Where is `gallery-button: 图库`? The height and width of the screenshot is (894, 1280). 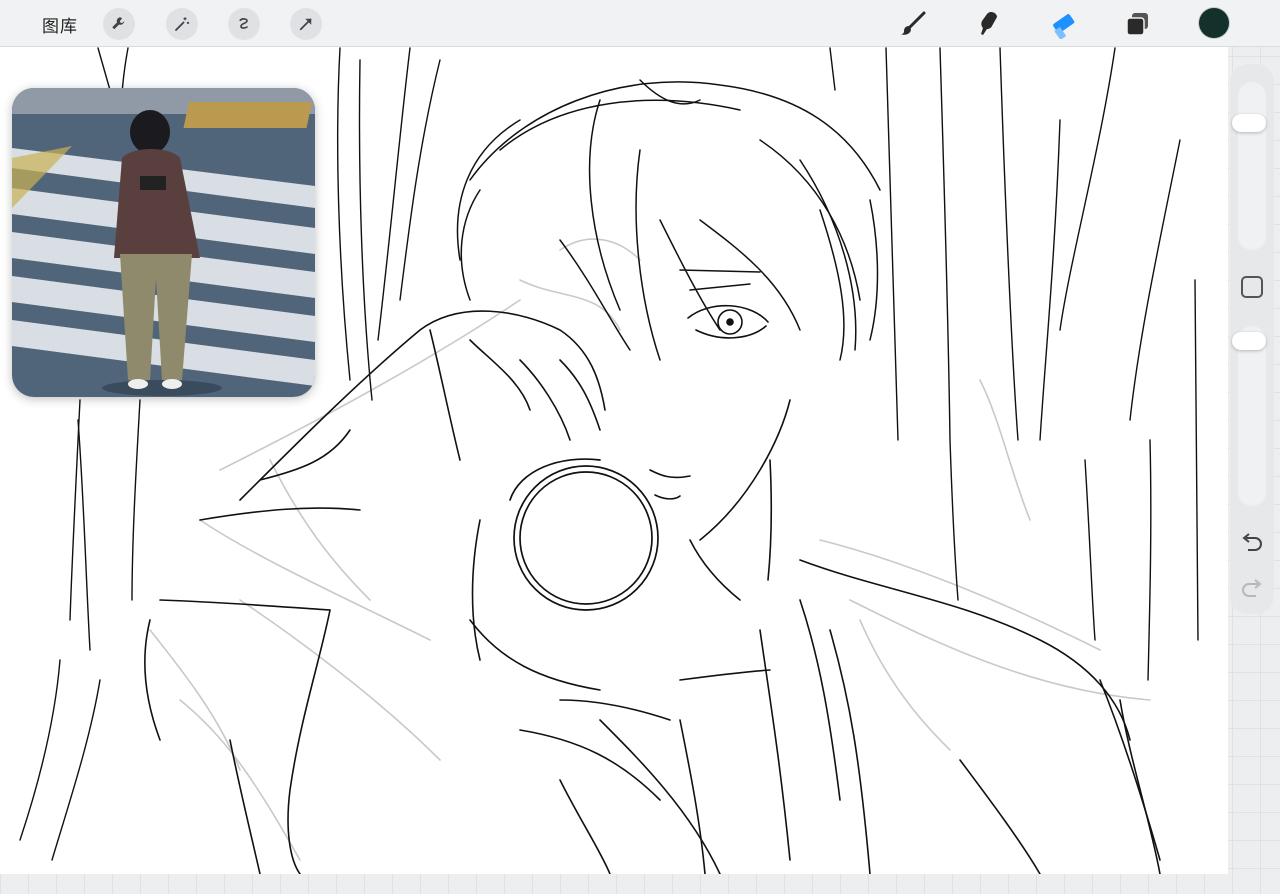
gallery-button: 图库 is located at coordinates (60, 24).